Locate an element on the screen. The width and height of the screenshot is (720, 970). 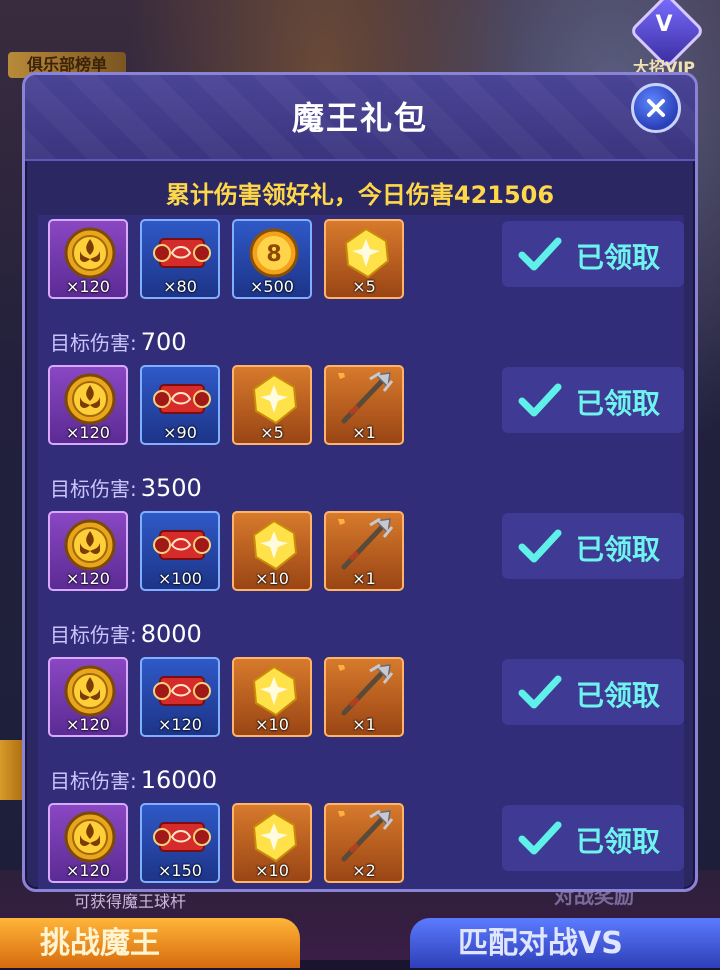
reward-tier-row: 目标伤害: 3500 ×120 ×100 ×10 ×1 已领取 is located at coordinates (361, 537).